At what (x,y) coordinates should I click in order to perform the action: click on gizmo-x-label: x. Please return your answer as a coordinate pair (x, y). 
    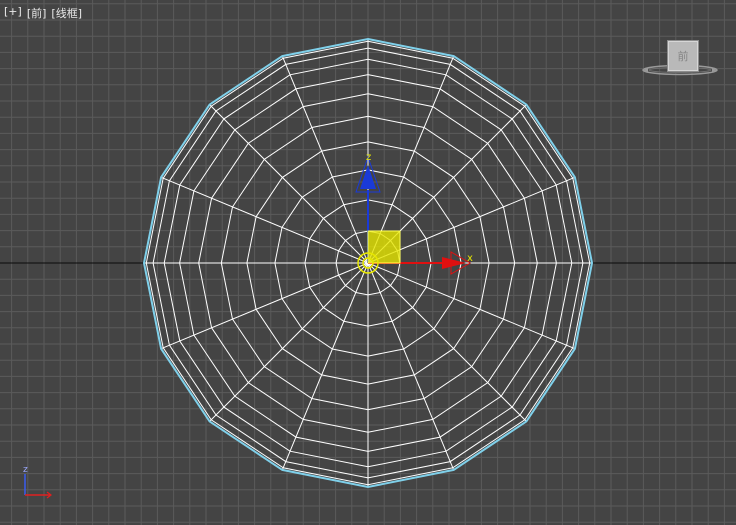
    Looking at the image, I should click on (470, 258).